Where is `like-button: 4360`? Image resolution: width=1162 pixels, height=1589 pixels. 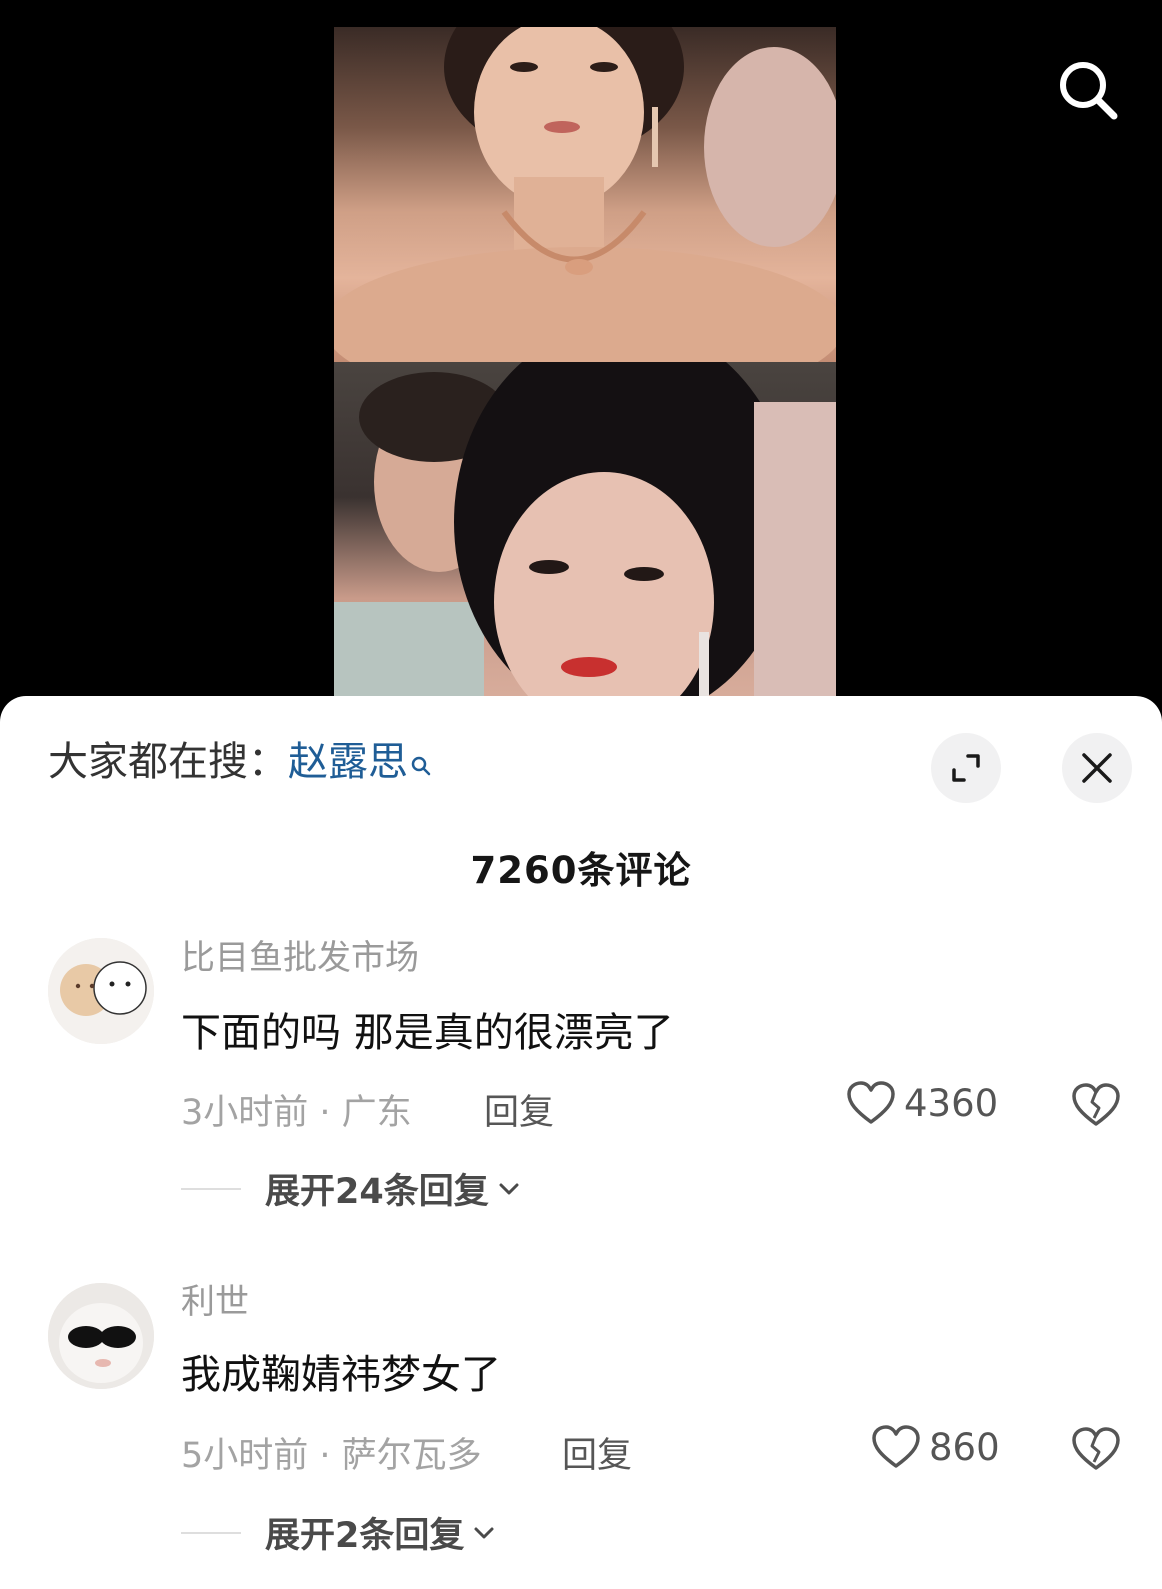 like-button: 4360 is located at coordinates (922, 1103).